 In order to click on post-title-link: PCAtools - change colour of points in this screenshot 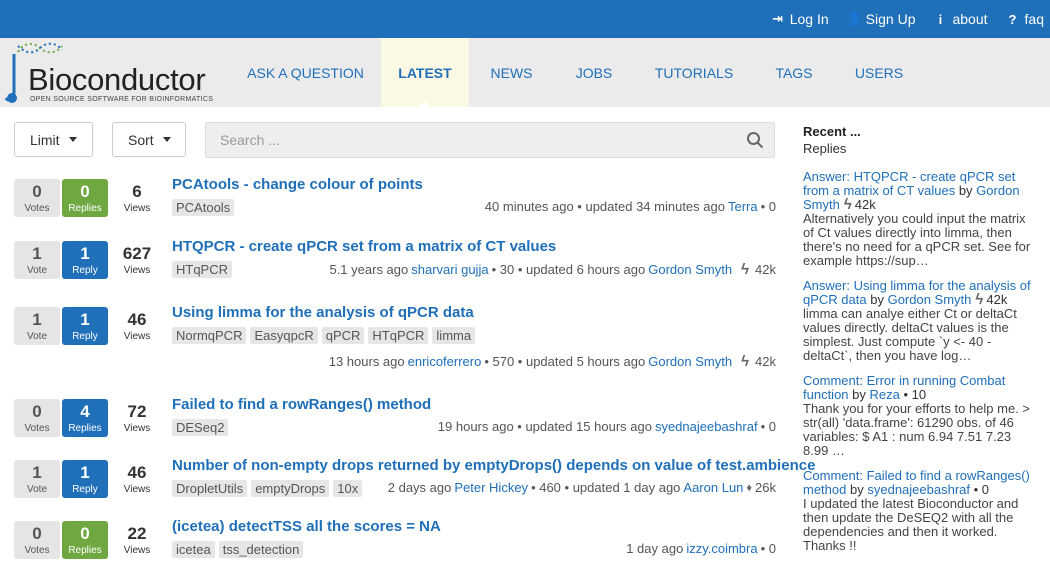, I will do `click(297, 184)`.